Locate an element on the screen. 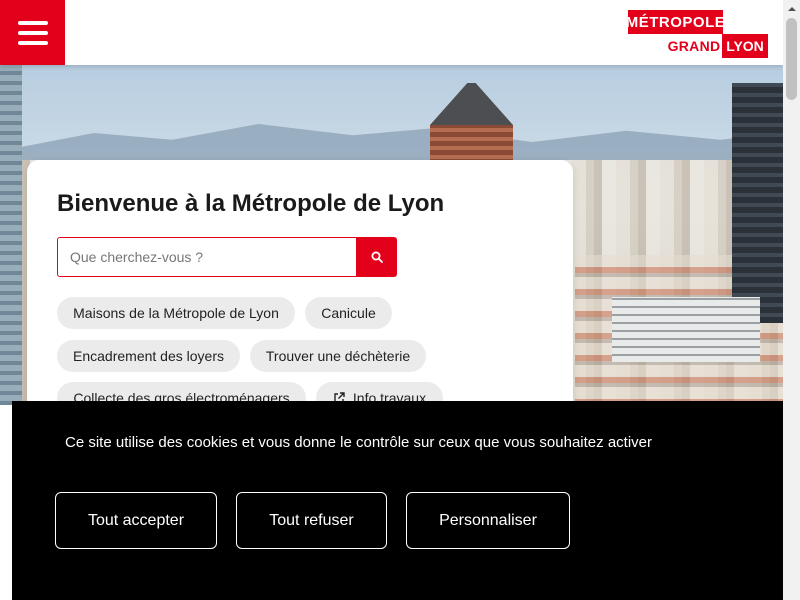 Image resolution: width=800 pixels, height=600 pixels. metropole-logo: MÉTROPOLE GRAND LYON is located at coordinates (697, 34).